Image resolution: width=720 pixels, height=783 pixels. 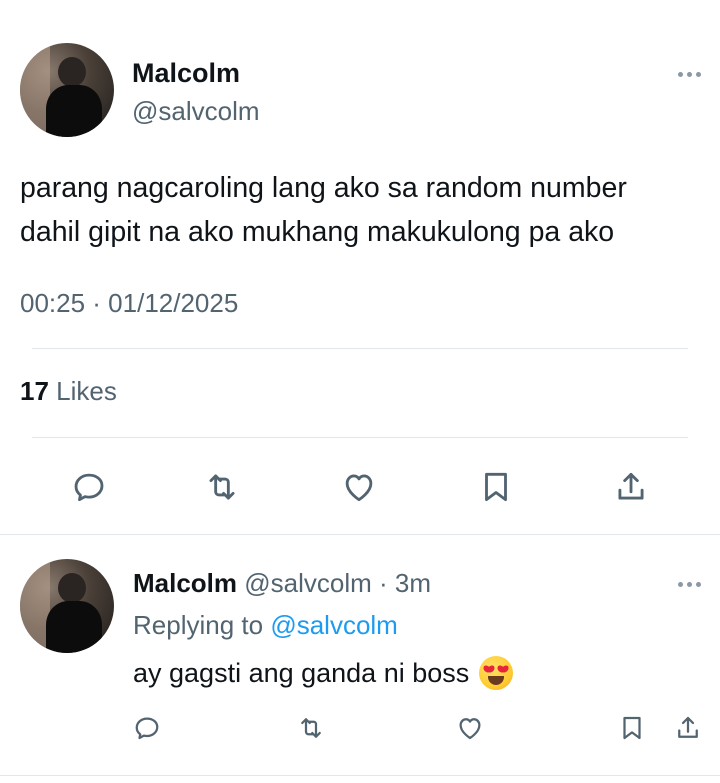 I want to click on reply-header: Malcolm @salvcolm · 3m, so click(x=282, y=583).